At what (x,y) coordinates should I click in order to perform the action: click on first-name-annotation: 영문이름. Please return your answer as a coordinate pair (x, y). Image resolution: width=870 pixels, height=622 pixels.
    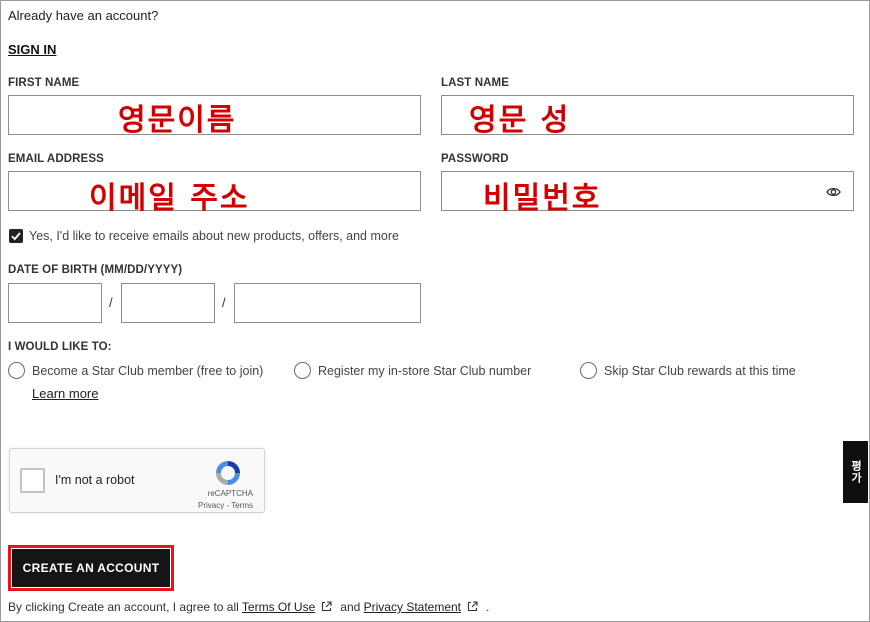
    Looking at the image, I should click on (177, 120).